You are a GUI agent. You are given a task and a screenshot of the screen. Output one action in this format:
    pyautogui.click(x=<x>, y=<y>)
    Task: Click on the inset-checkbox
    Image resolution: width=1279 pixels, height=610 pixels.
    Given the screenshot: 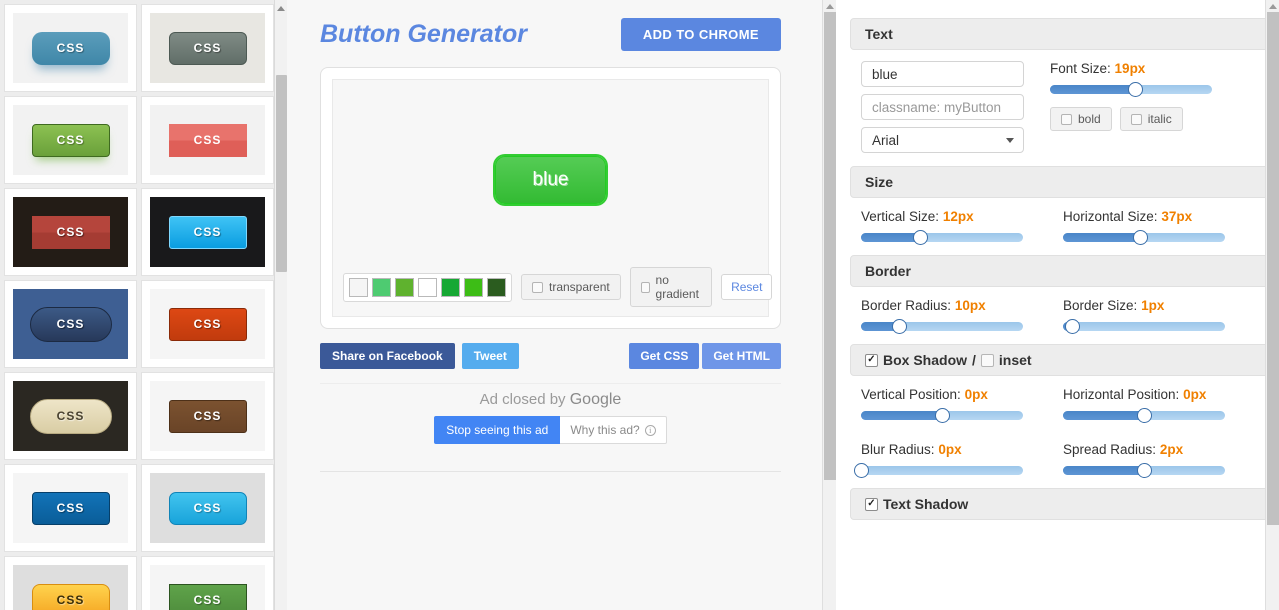 What is the action you would take?
    pyautogui.click(x=987, y=360)
    